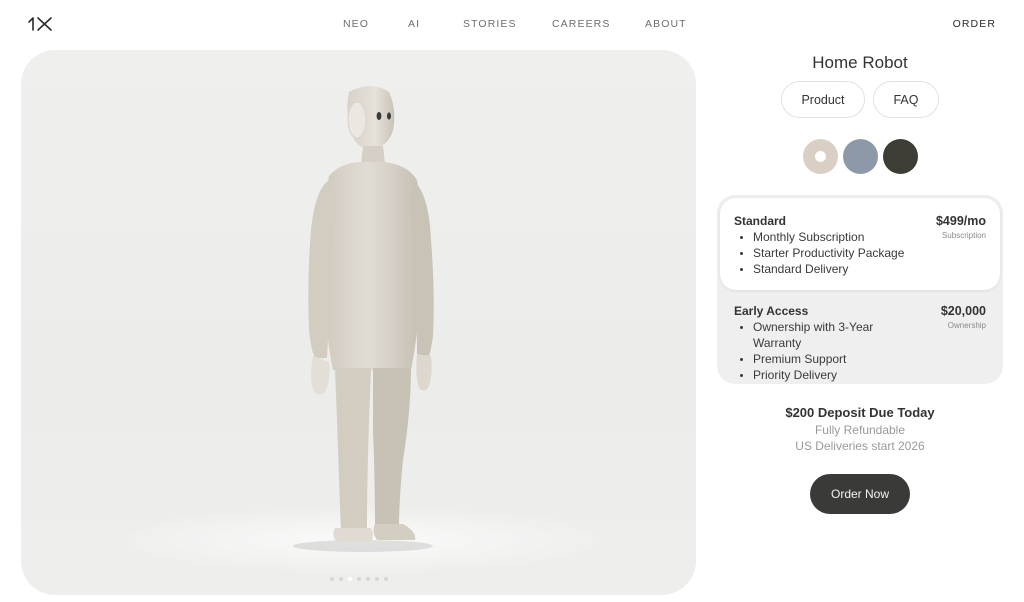 The height and width of the screenshot is (602, 1024). I want to click on main-nav: NEO AI STORIES CAREERS ABOUT, so click(512, 25).